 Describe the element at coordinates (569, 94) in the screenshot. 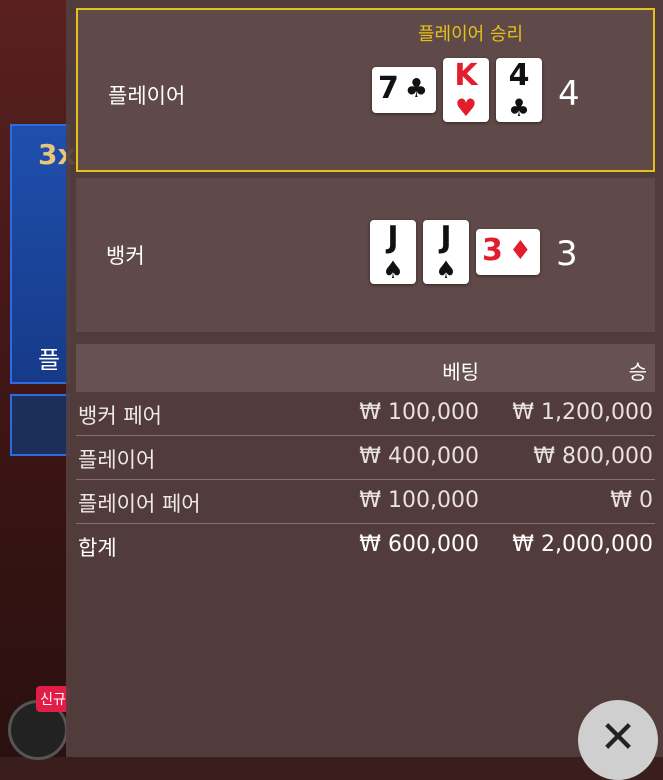

I see `player-score: 4` at that location.